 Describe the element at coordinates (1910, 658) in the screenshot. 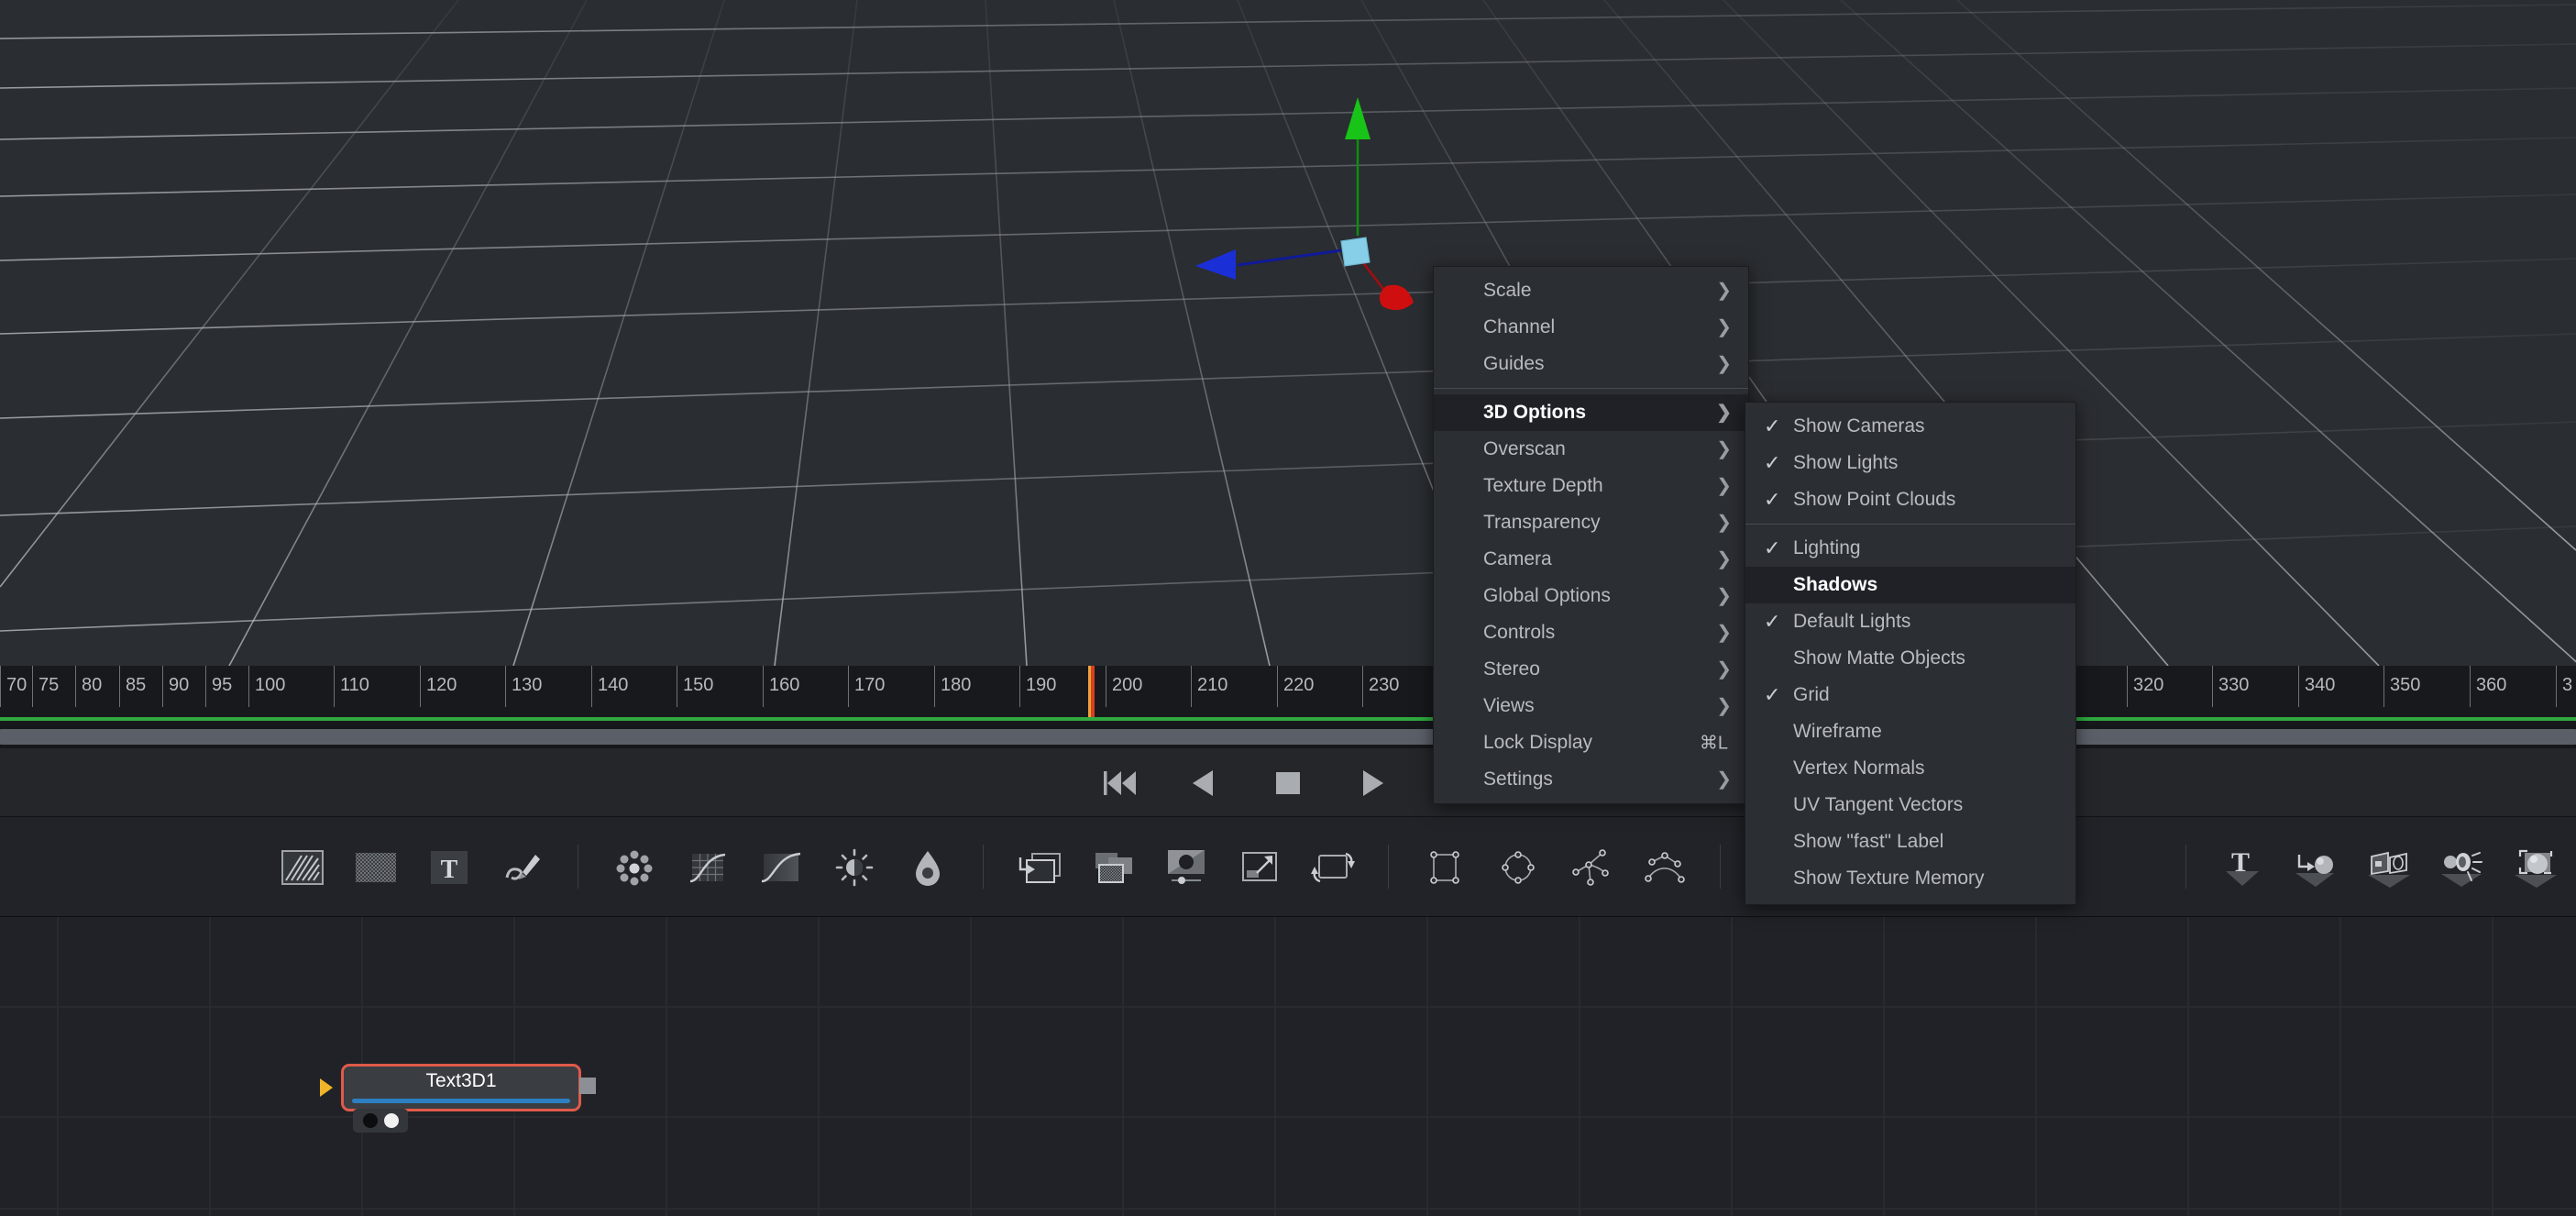

I see `submenu-item-show-matte-objects: Show Matte Objects` at that location.